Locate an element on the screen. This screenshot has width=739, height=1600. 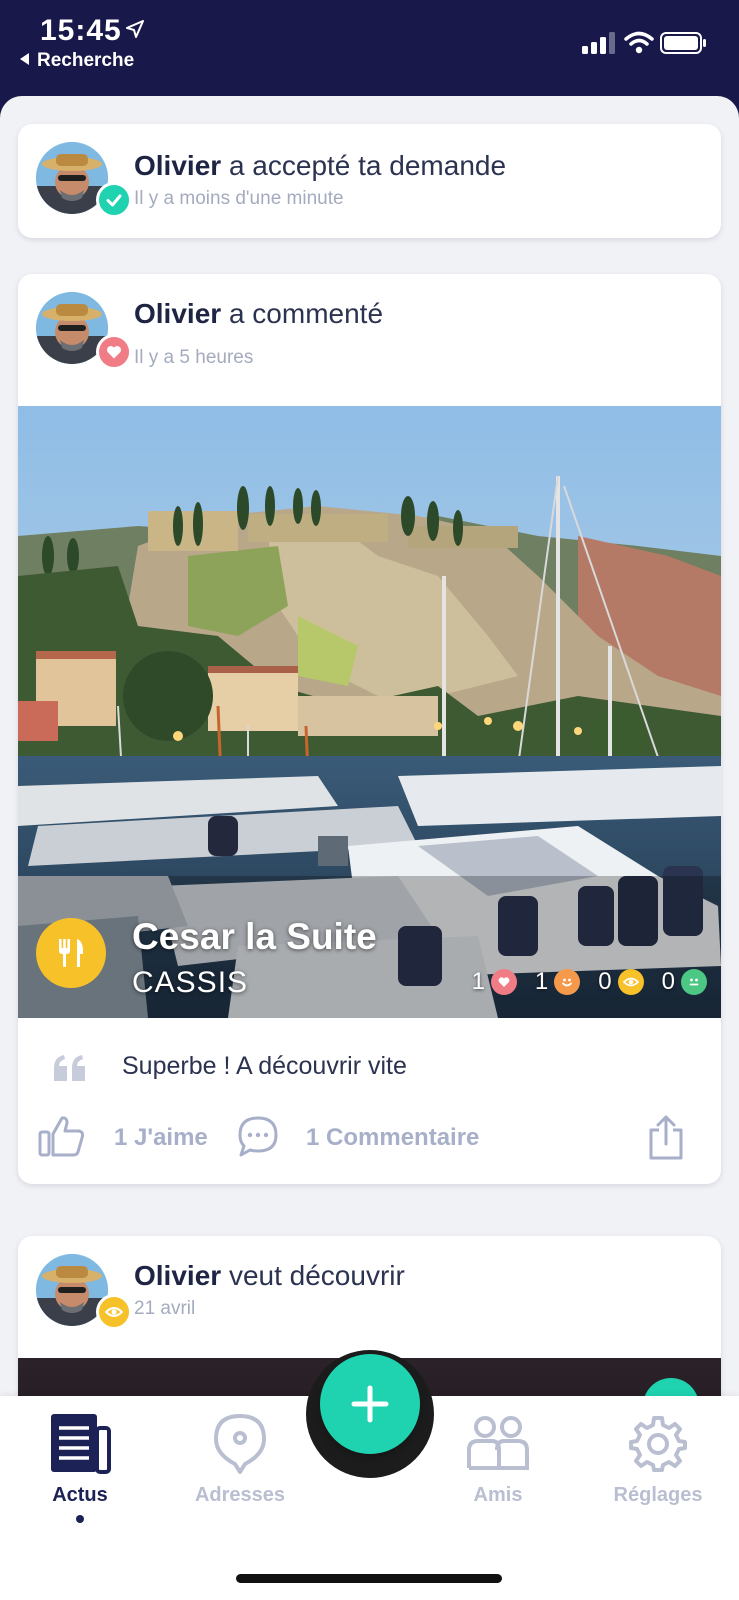
tab-reglages: Réglages is located at coordinates (658, 1458).